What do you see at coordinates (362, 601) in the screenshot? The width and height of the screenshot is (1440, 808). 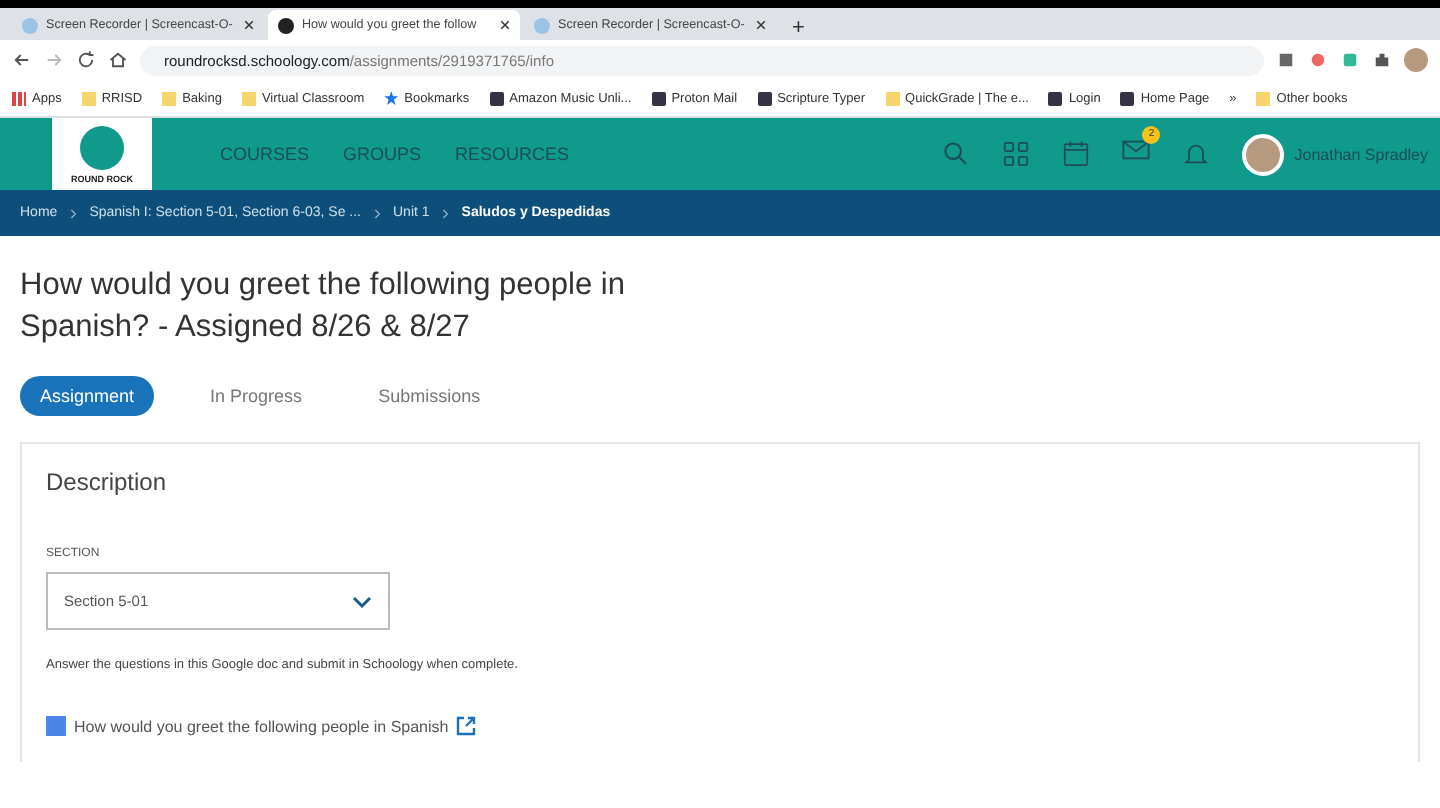 I see `chevron-down-icon` at bounding box center [362, 601].